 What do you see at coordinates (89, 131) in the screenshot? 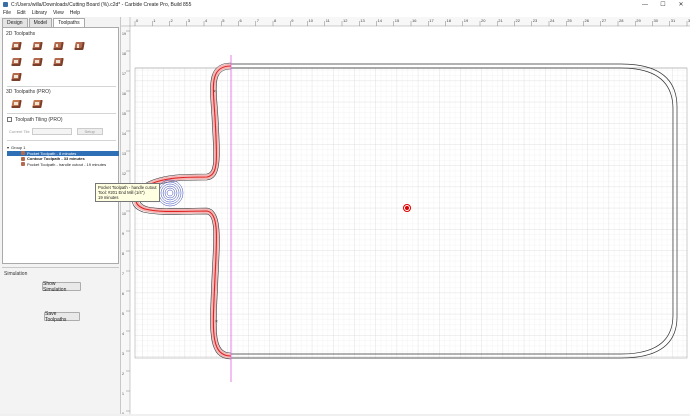
I see `setup-button: Setup` at bounding box center [89, 131].